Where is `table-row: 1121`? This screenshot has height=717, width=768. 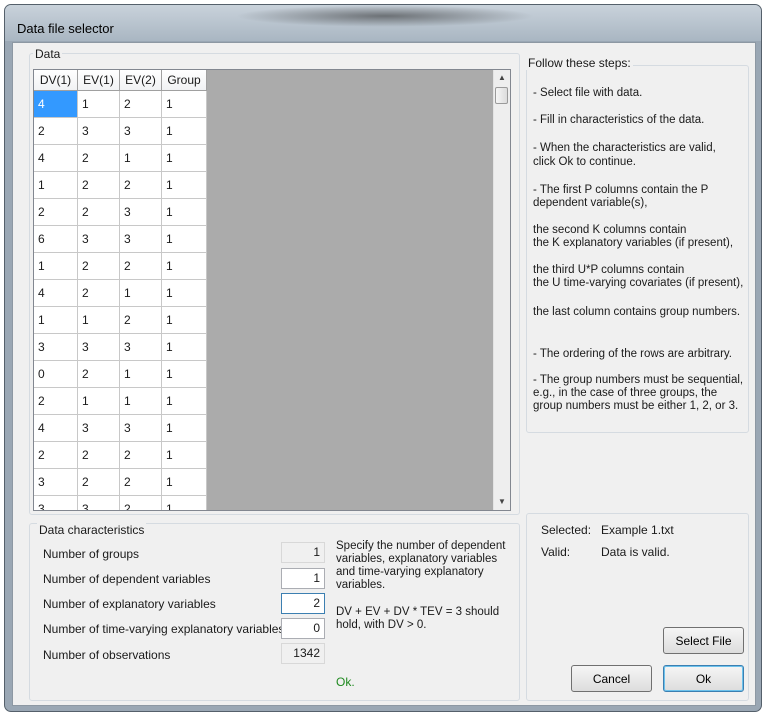
table-row: 1121 is located at coordinates (120, 320).